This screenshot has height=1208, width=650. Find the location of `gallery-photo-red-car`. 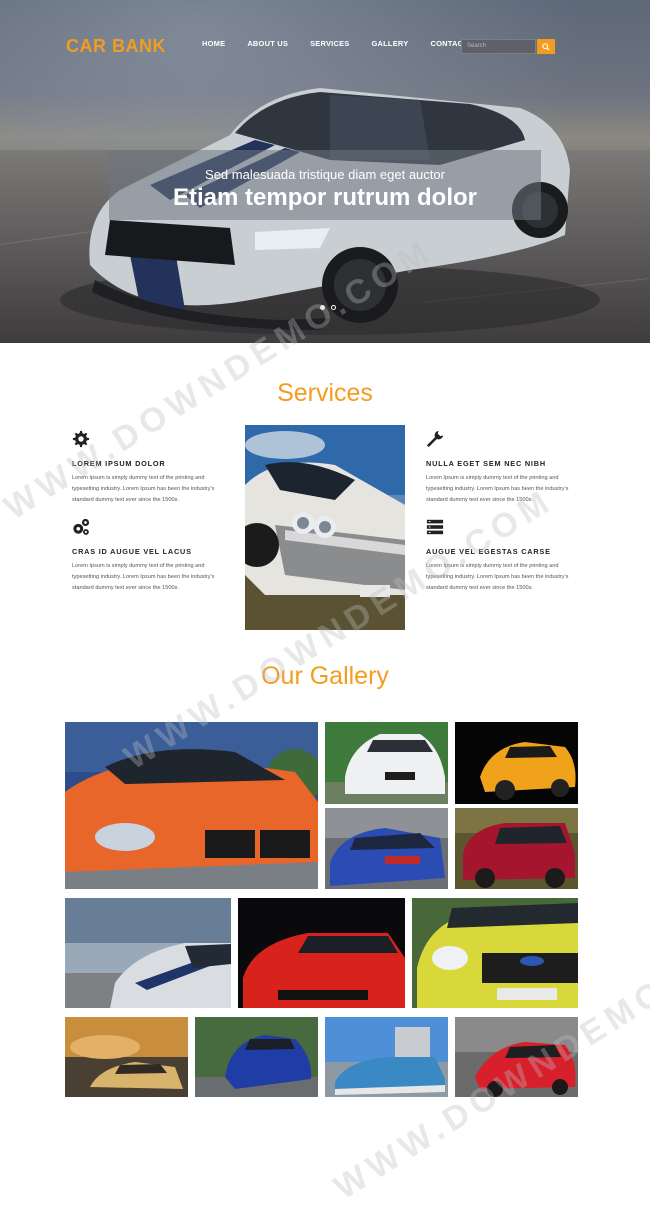

gallery-photo-red-car is located at coordinates (321, 953).